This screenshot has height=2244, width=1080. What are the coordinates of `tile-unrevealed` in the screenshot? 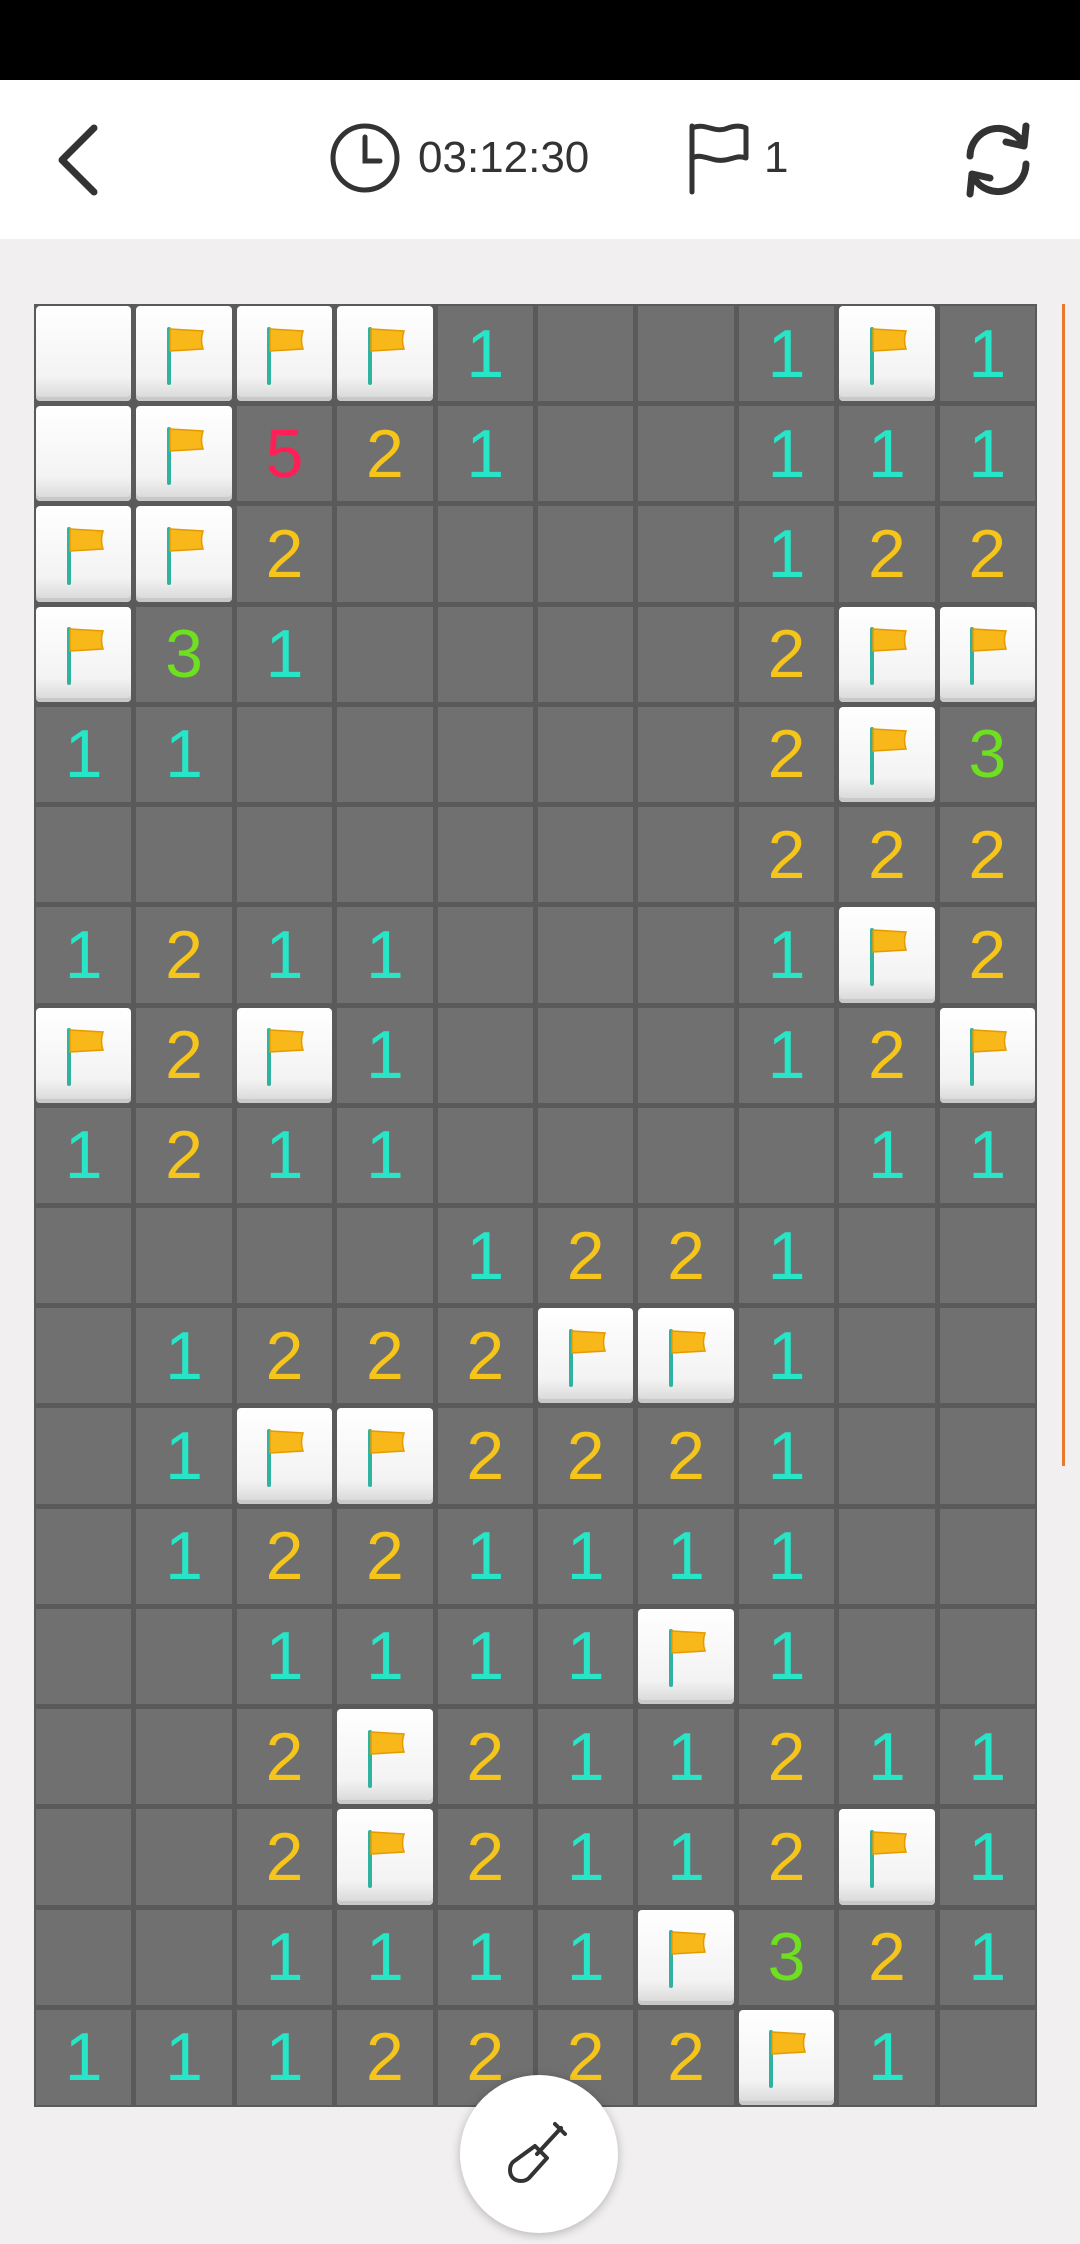 It's located at (84, 454).